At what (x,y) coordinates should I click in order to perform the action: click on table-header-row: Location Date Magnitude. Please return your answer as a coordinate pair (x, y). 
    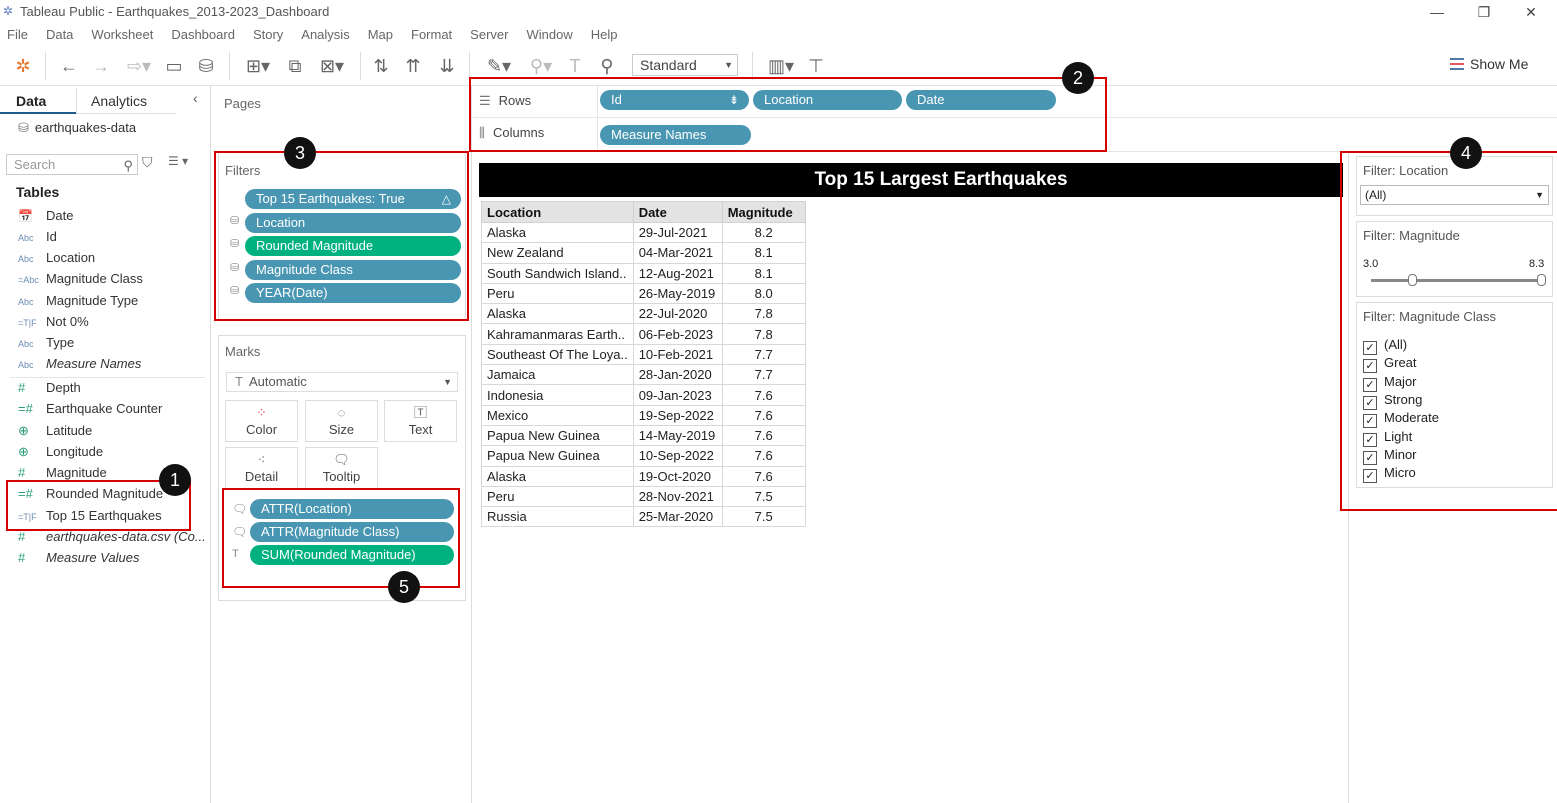
    Looking at the image, I should click on (643, 212).